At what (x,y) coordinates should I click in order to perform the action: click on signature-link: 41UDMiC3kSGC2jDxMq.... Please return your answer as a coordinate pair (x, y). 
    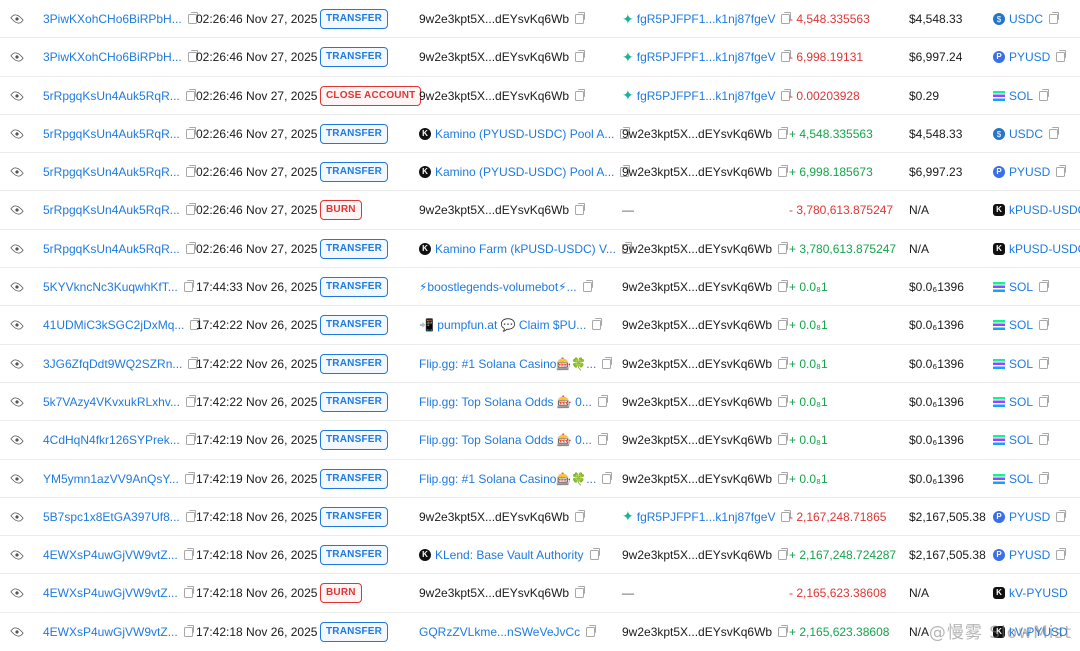
    Looking at the image, I should click on (113, 325).